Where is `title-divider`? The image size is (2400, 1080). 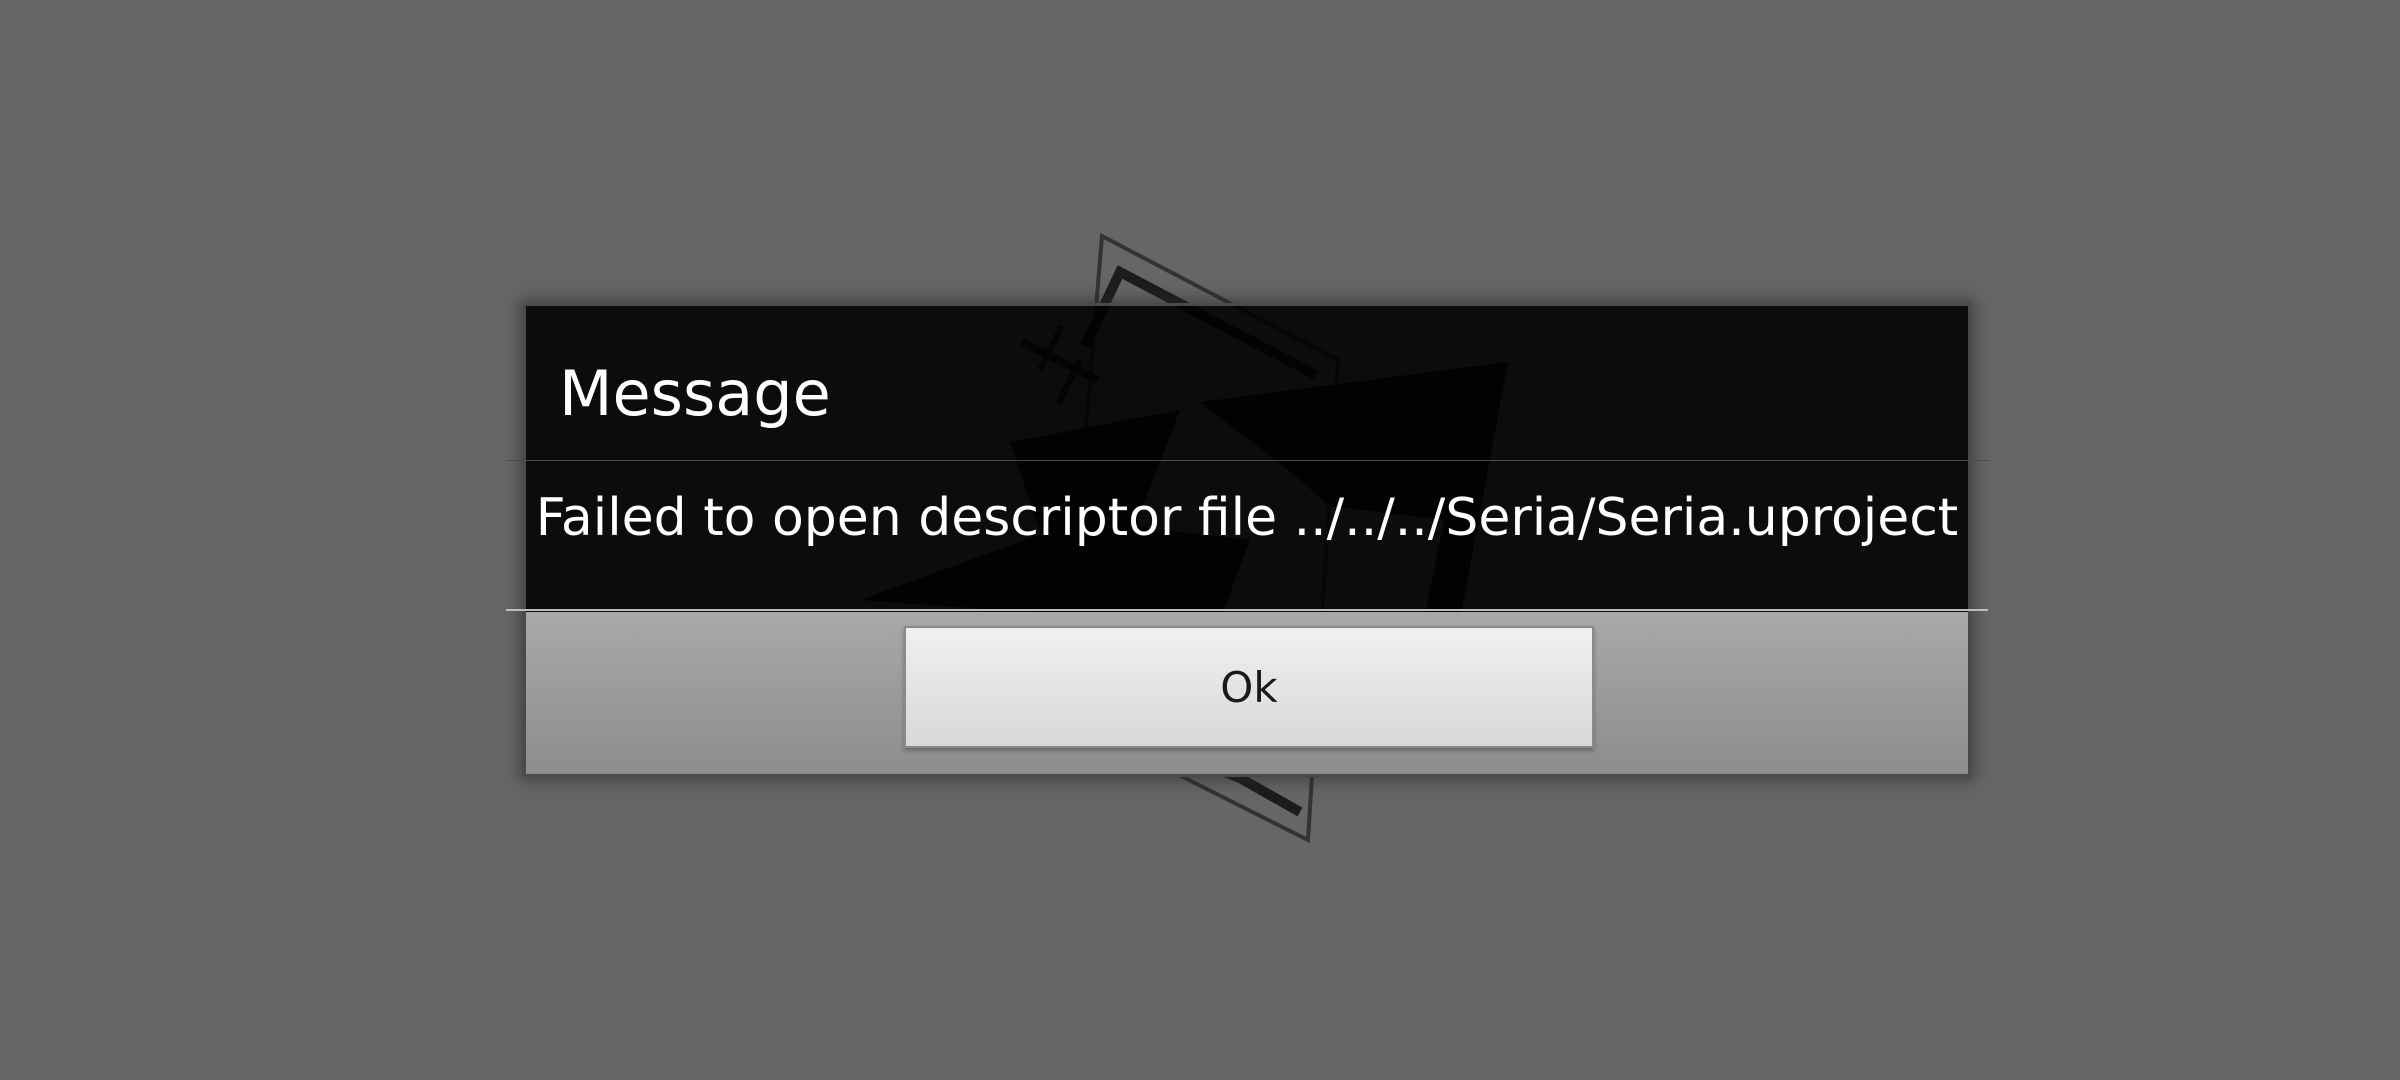
title-divider is located at coordinates (1247, 460).